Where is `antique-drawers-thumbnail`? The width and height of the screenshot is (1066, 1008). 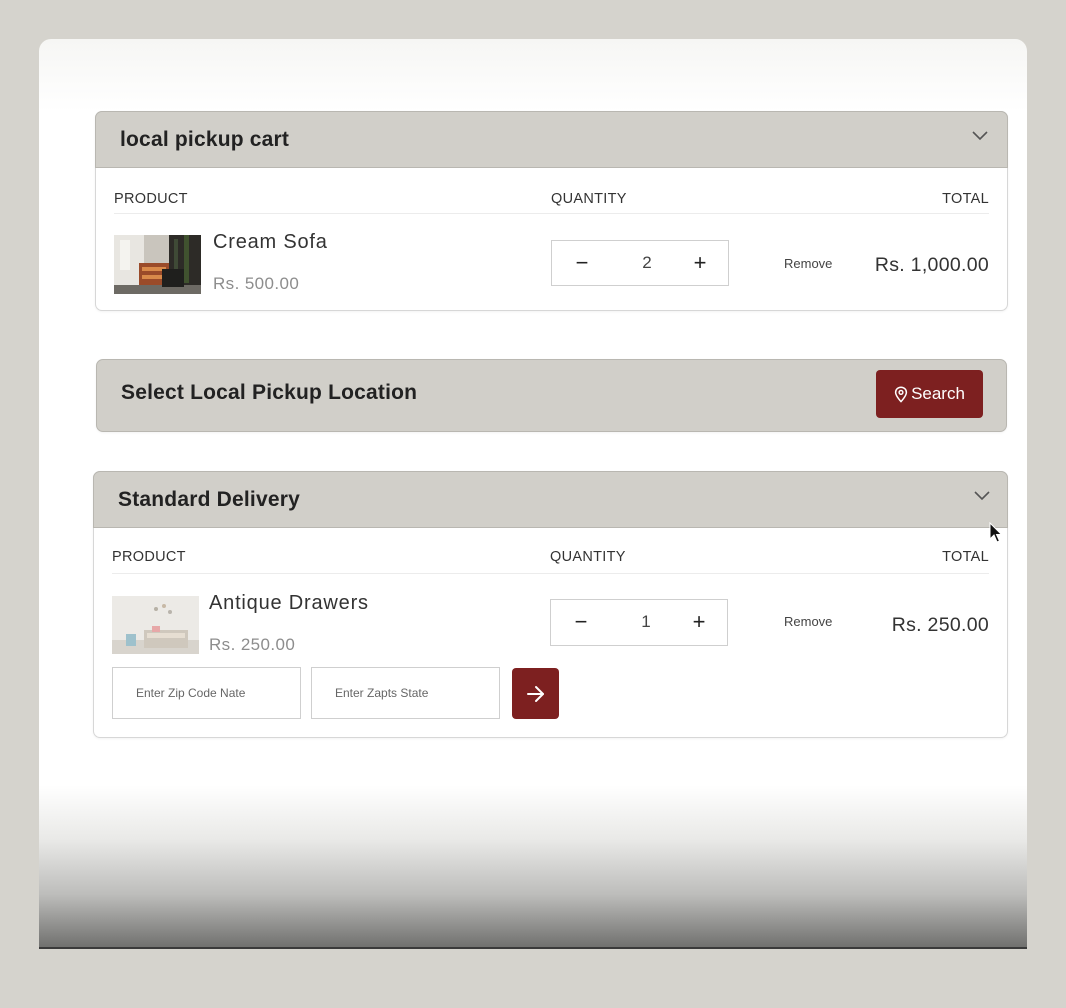 antique-drawers-thumbnail is located at coordinates (155, 625).